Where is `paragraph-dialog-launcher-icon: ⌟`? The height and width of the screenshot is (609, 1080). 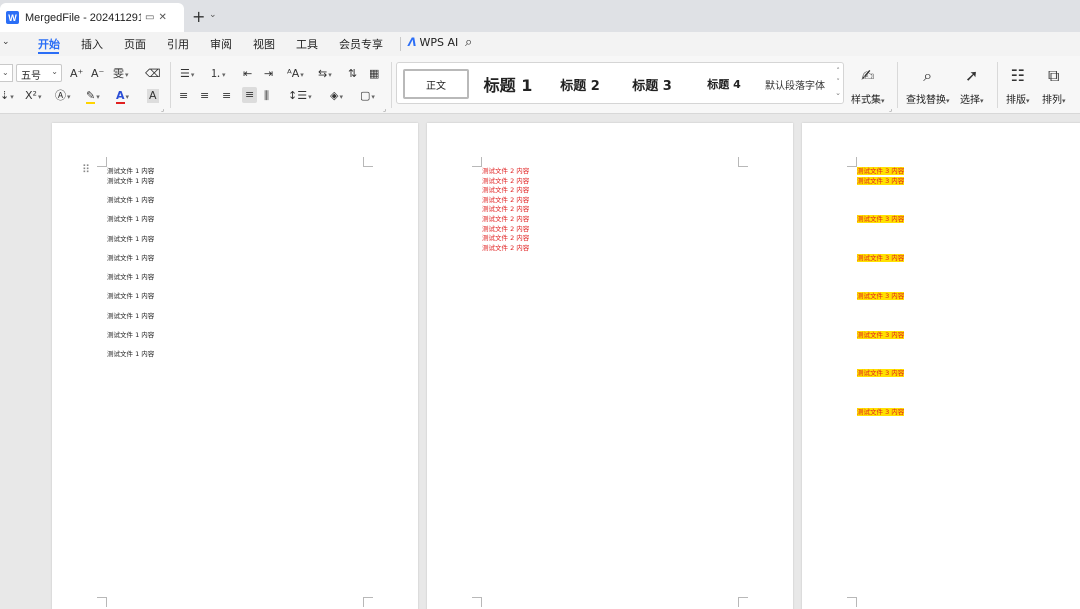
paragraph-dialog-launcher-icon: ⌟ is located at coordinates (384, 109).